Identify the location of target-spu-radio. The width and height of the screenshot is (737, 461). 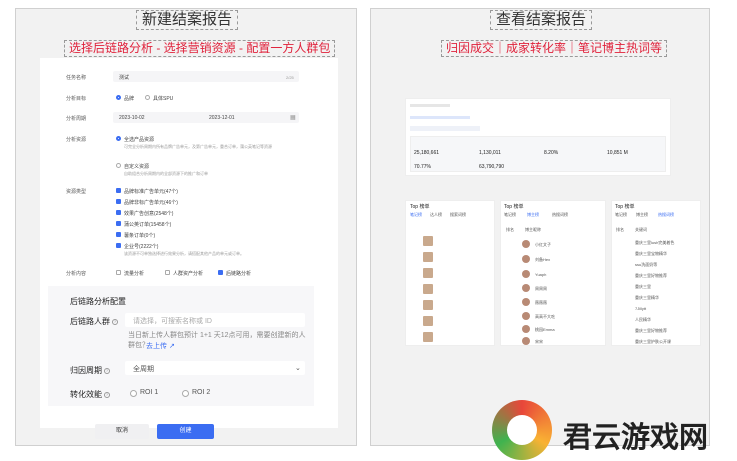
(147, 97).